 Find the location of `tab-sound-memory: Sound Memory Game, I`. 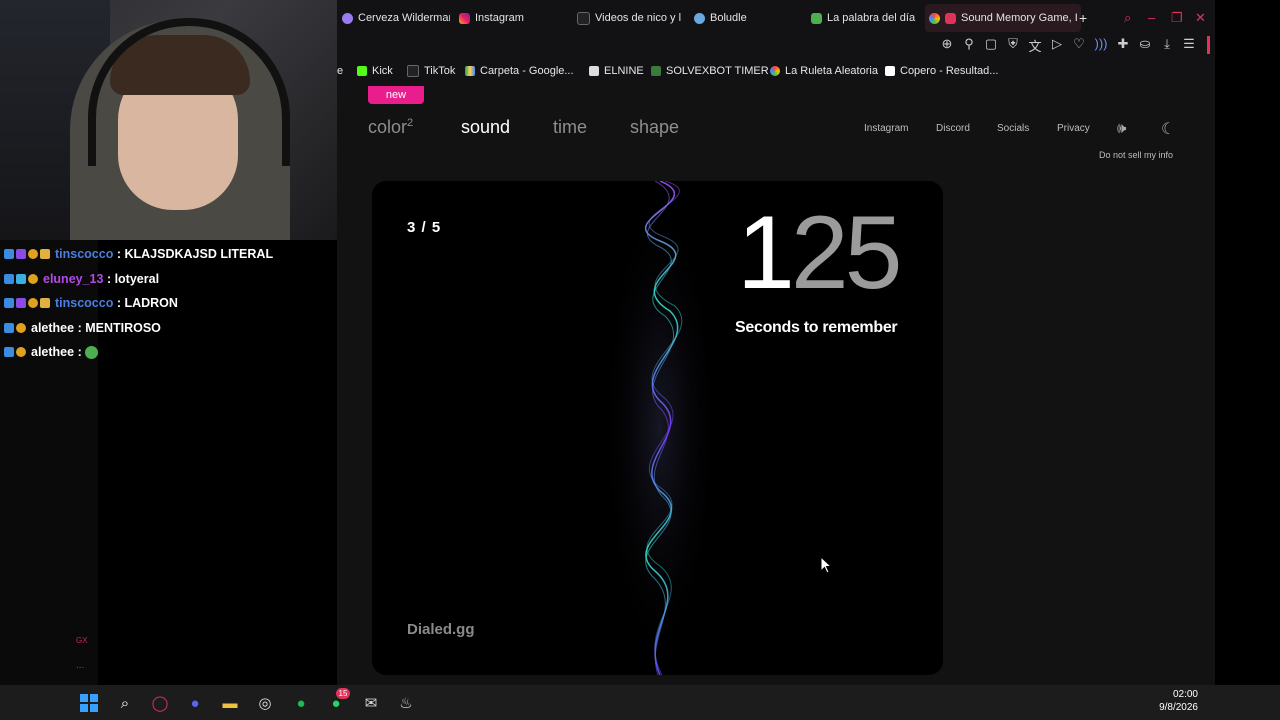

tab-sound-memory: Sound Memory Game, I is located at coordinates (1003, 18).